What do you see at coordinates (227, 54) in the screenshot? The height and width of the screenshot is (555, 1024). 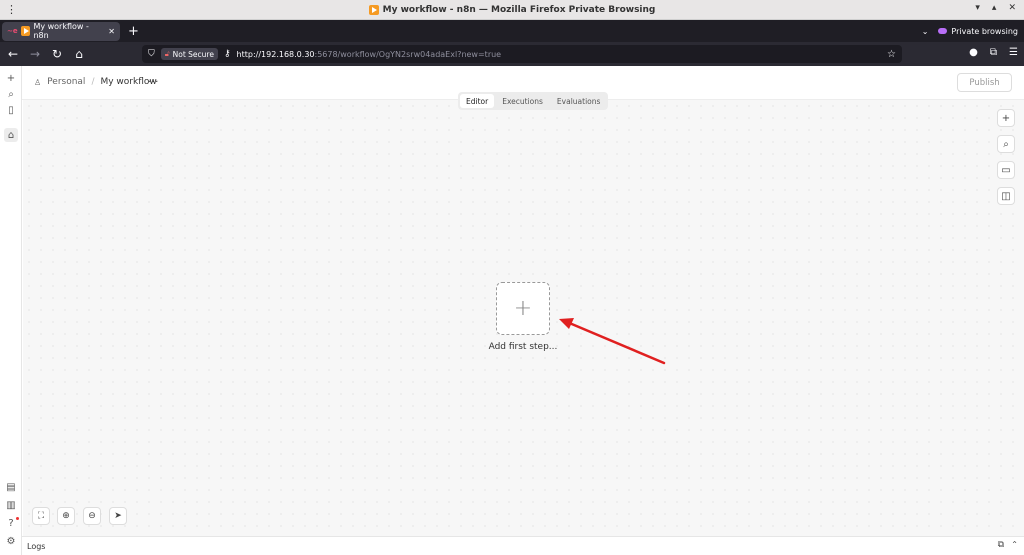 I see `key-icon: ⚷` at bounding box center [227, 54].